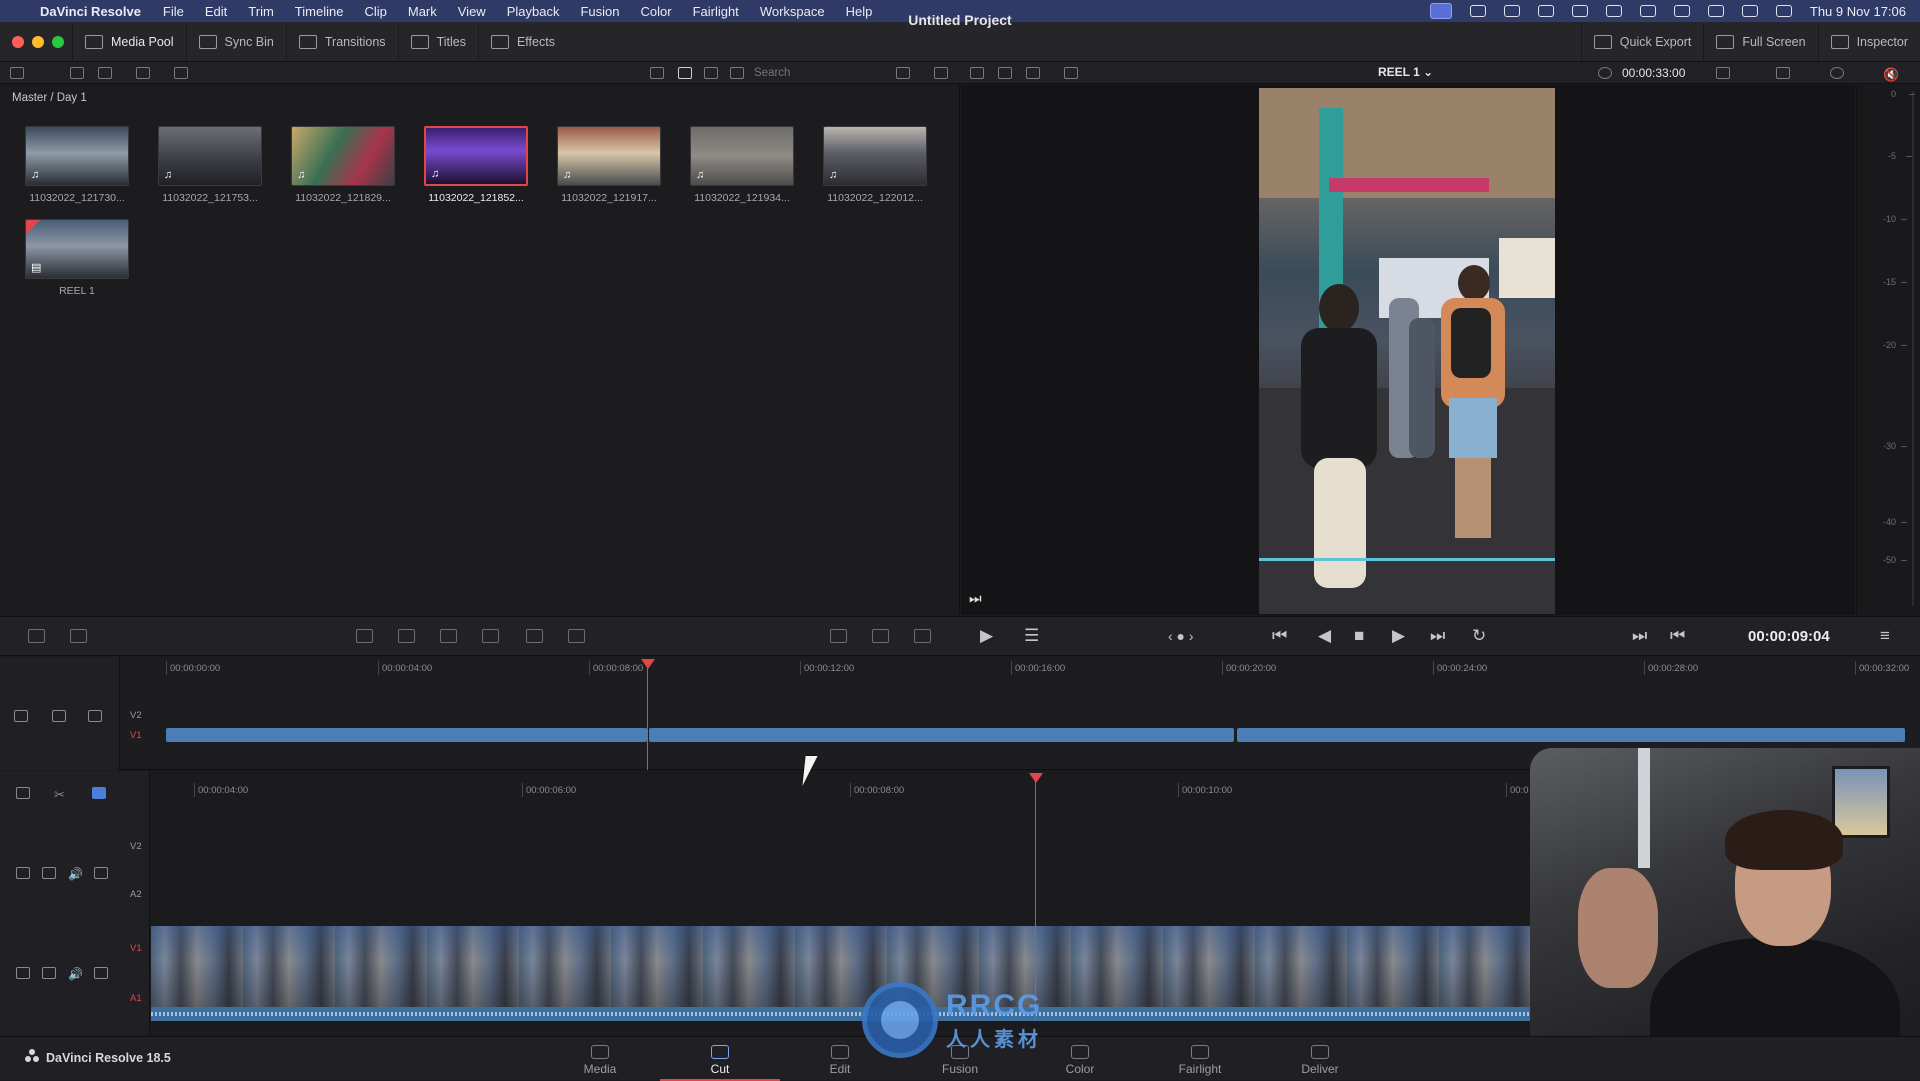  Describe the element at coordinates (17, 73) in the screenshot. I see `panel-layout-icon` at that location.